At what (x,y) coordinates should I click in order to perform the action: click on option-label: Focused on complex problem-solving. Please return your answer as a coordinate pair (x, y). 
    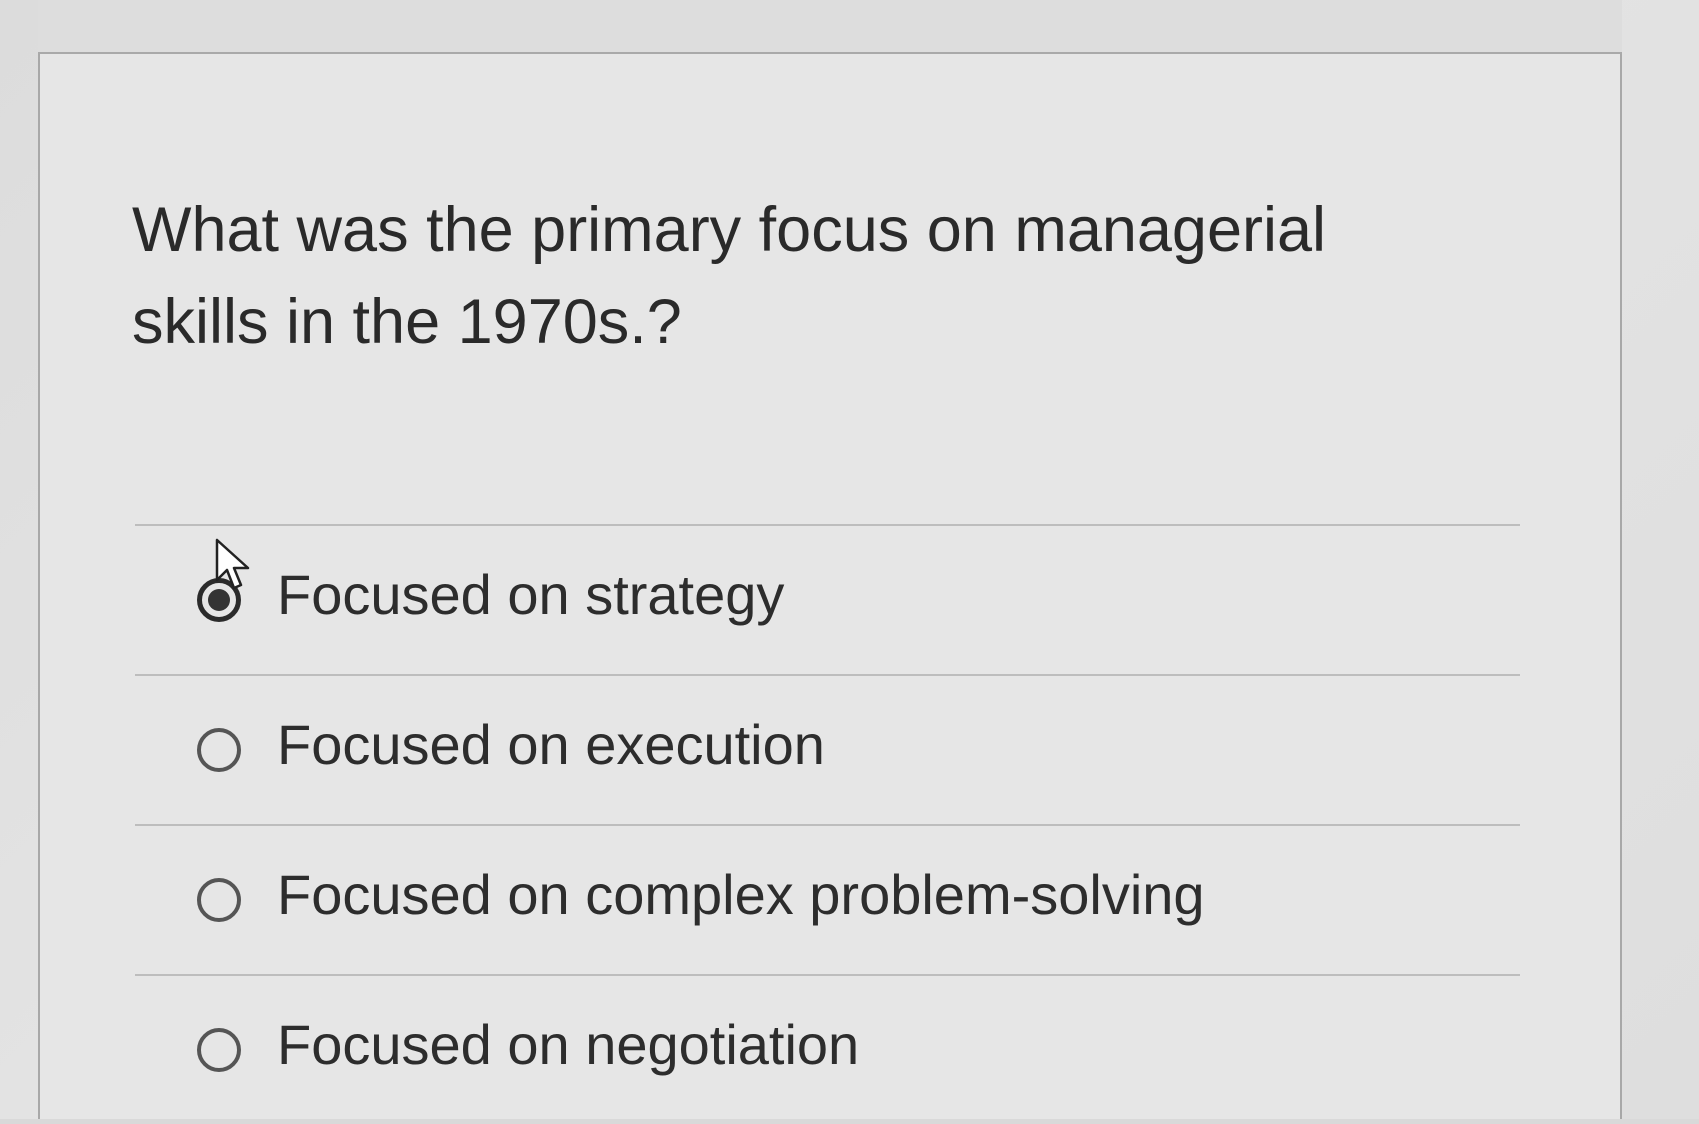
    Looking at the image, I should click on (741, 894).